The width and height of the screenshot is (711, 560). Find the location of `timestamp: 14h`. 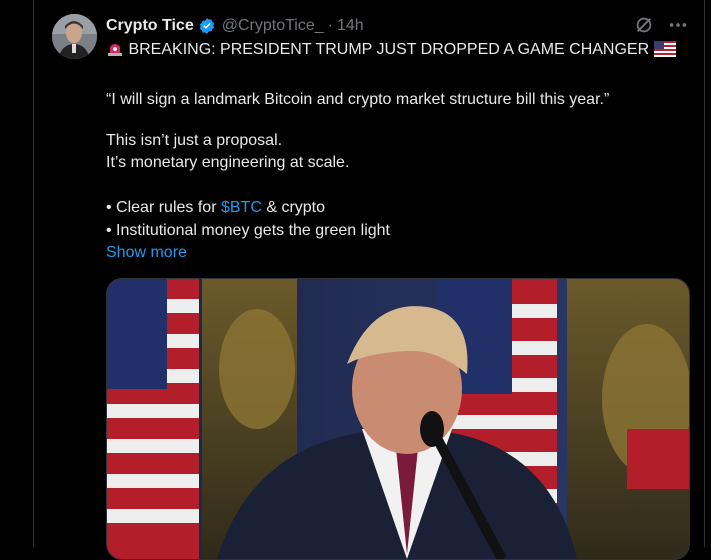

timestamp: 14h is located at coordinates (350, 26).